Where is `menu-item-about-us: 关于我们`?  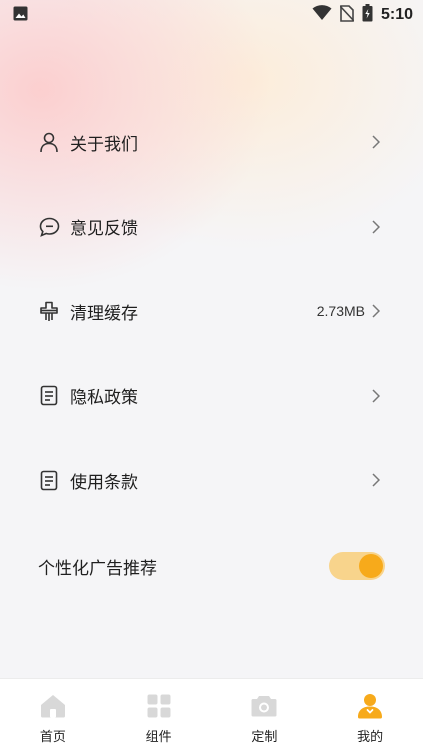 menu-item-about-us: 关于我们 is located at coordinates (211, 142).